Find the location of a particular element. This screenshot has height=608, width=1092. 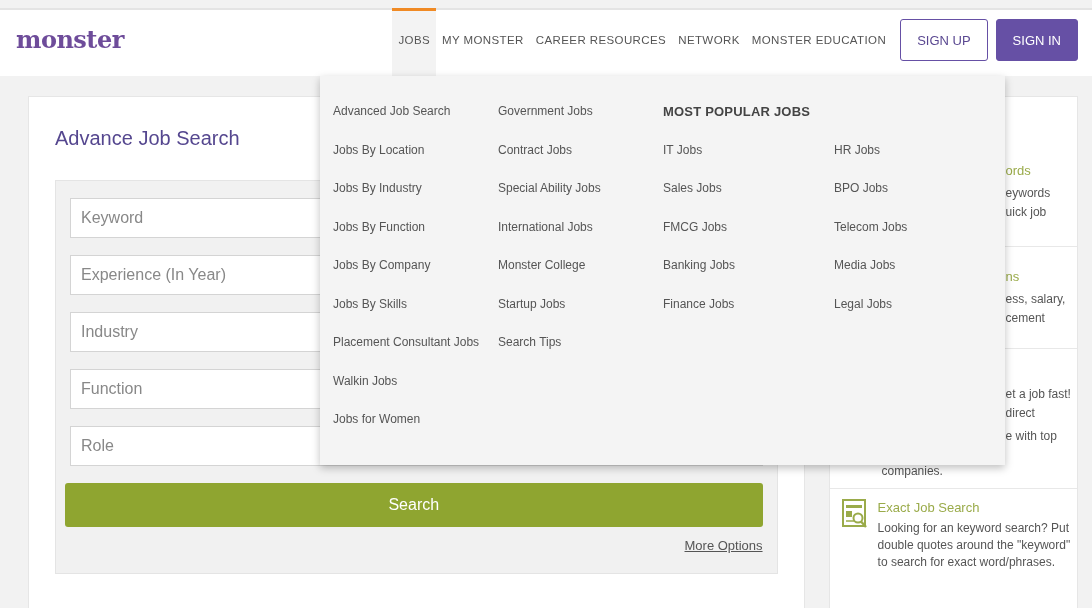

menu-item: Banking Jobs is located at coordinates (748, 277).